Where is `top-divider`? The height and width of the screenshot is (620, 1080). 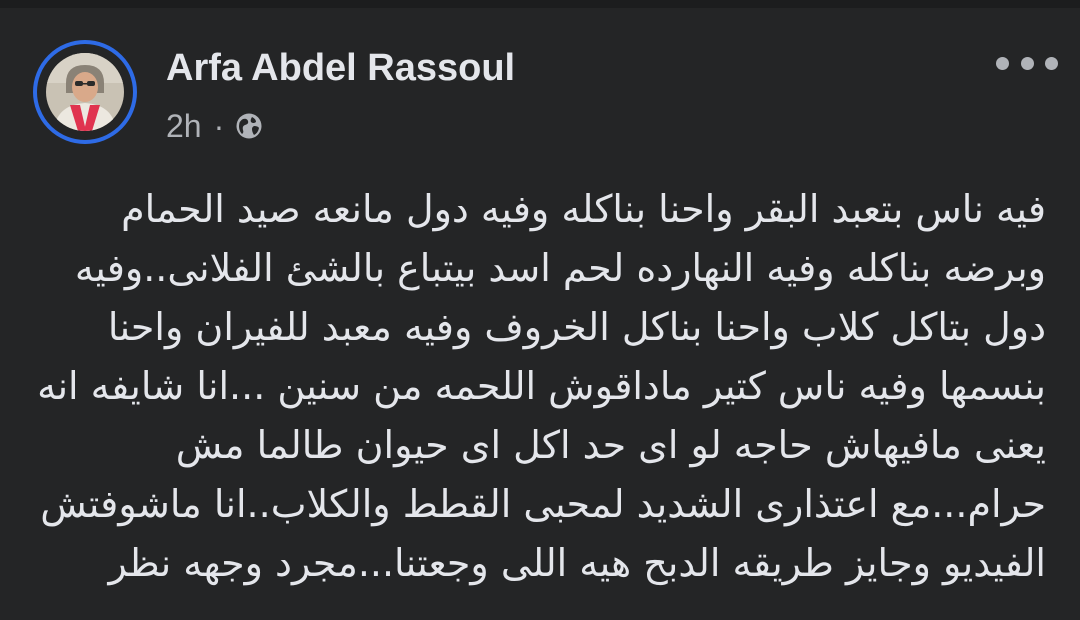 top-divider is located at coordinates (540, 4).